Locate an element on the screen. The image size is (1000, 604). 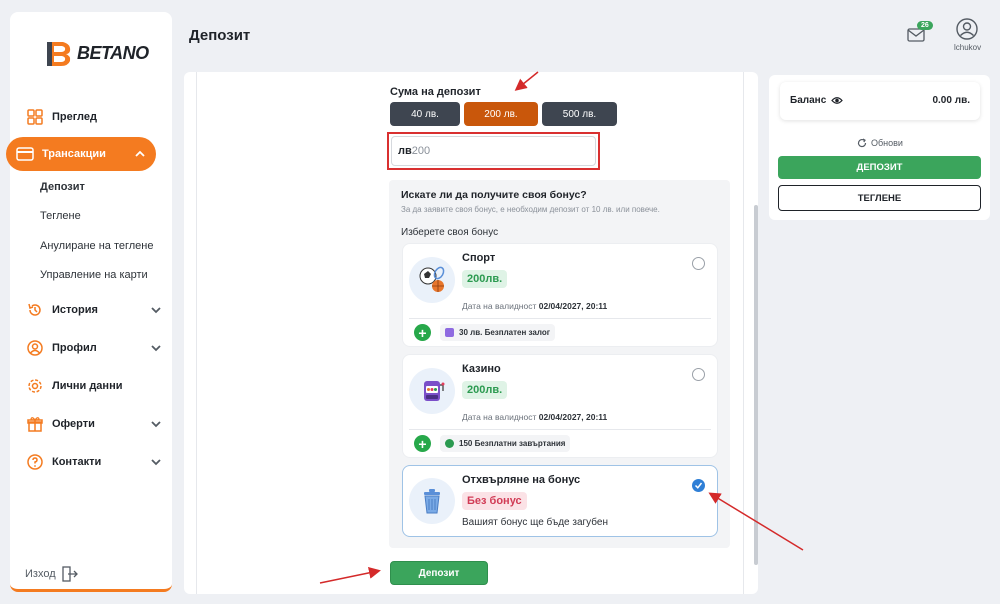
logout-icon is located at coordinates (69, 574).